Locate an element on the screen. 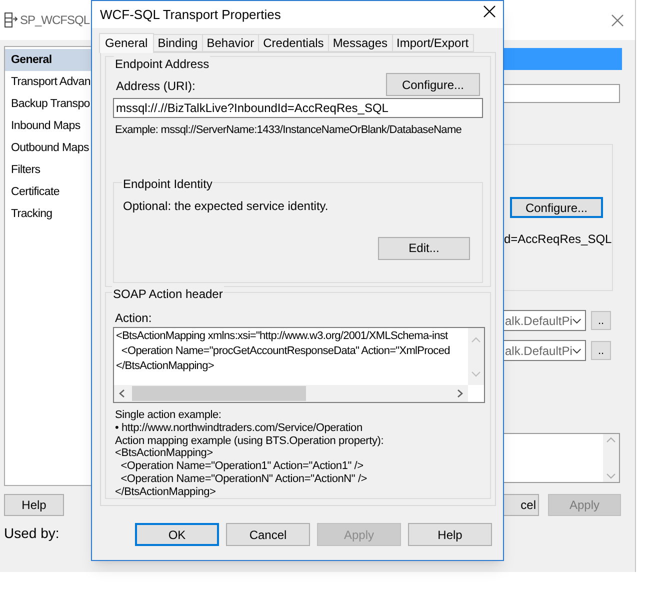 The height and width of the screenshot is (593, 670). tab: Behavior is located at coordinates (231, 43).